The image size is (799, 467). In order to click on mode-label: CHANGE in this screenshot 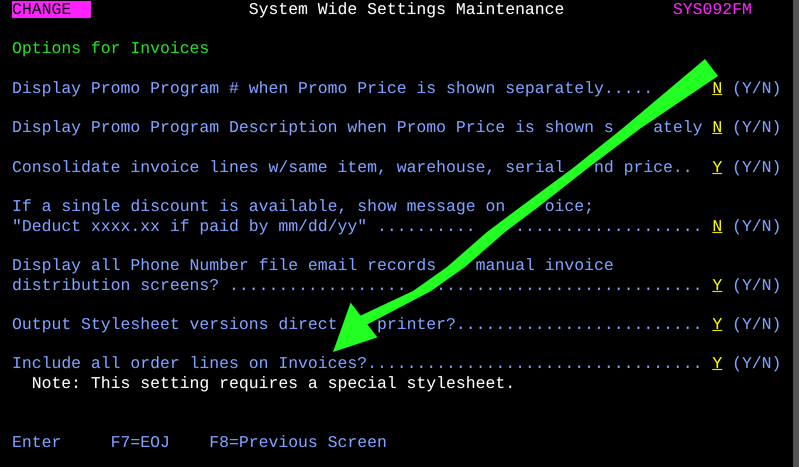, I will do `click(51, 9)`.